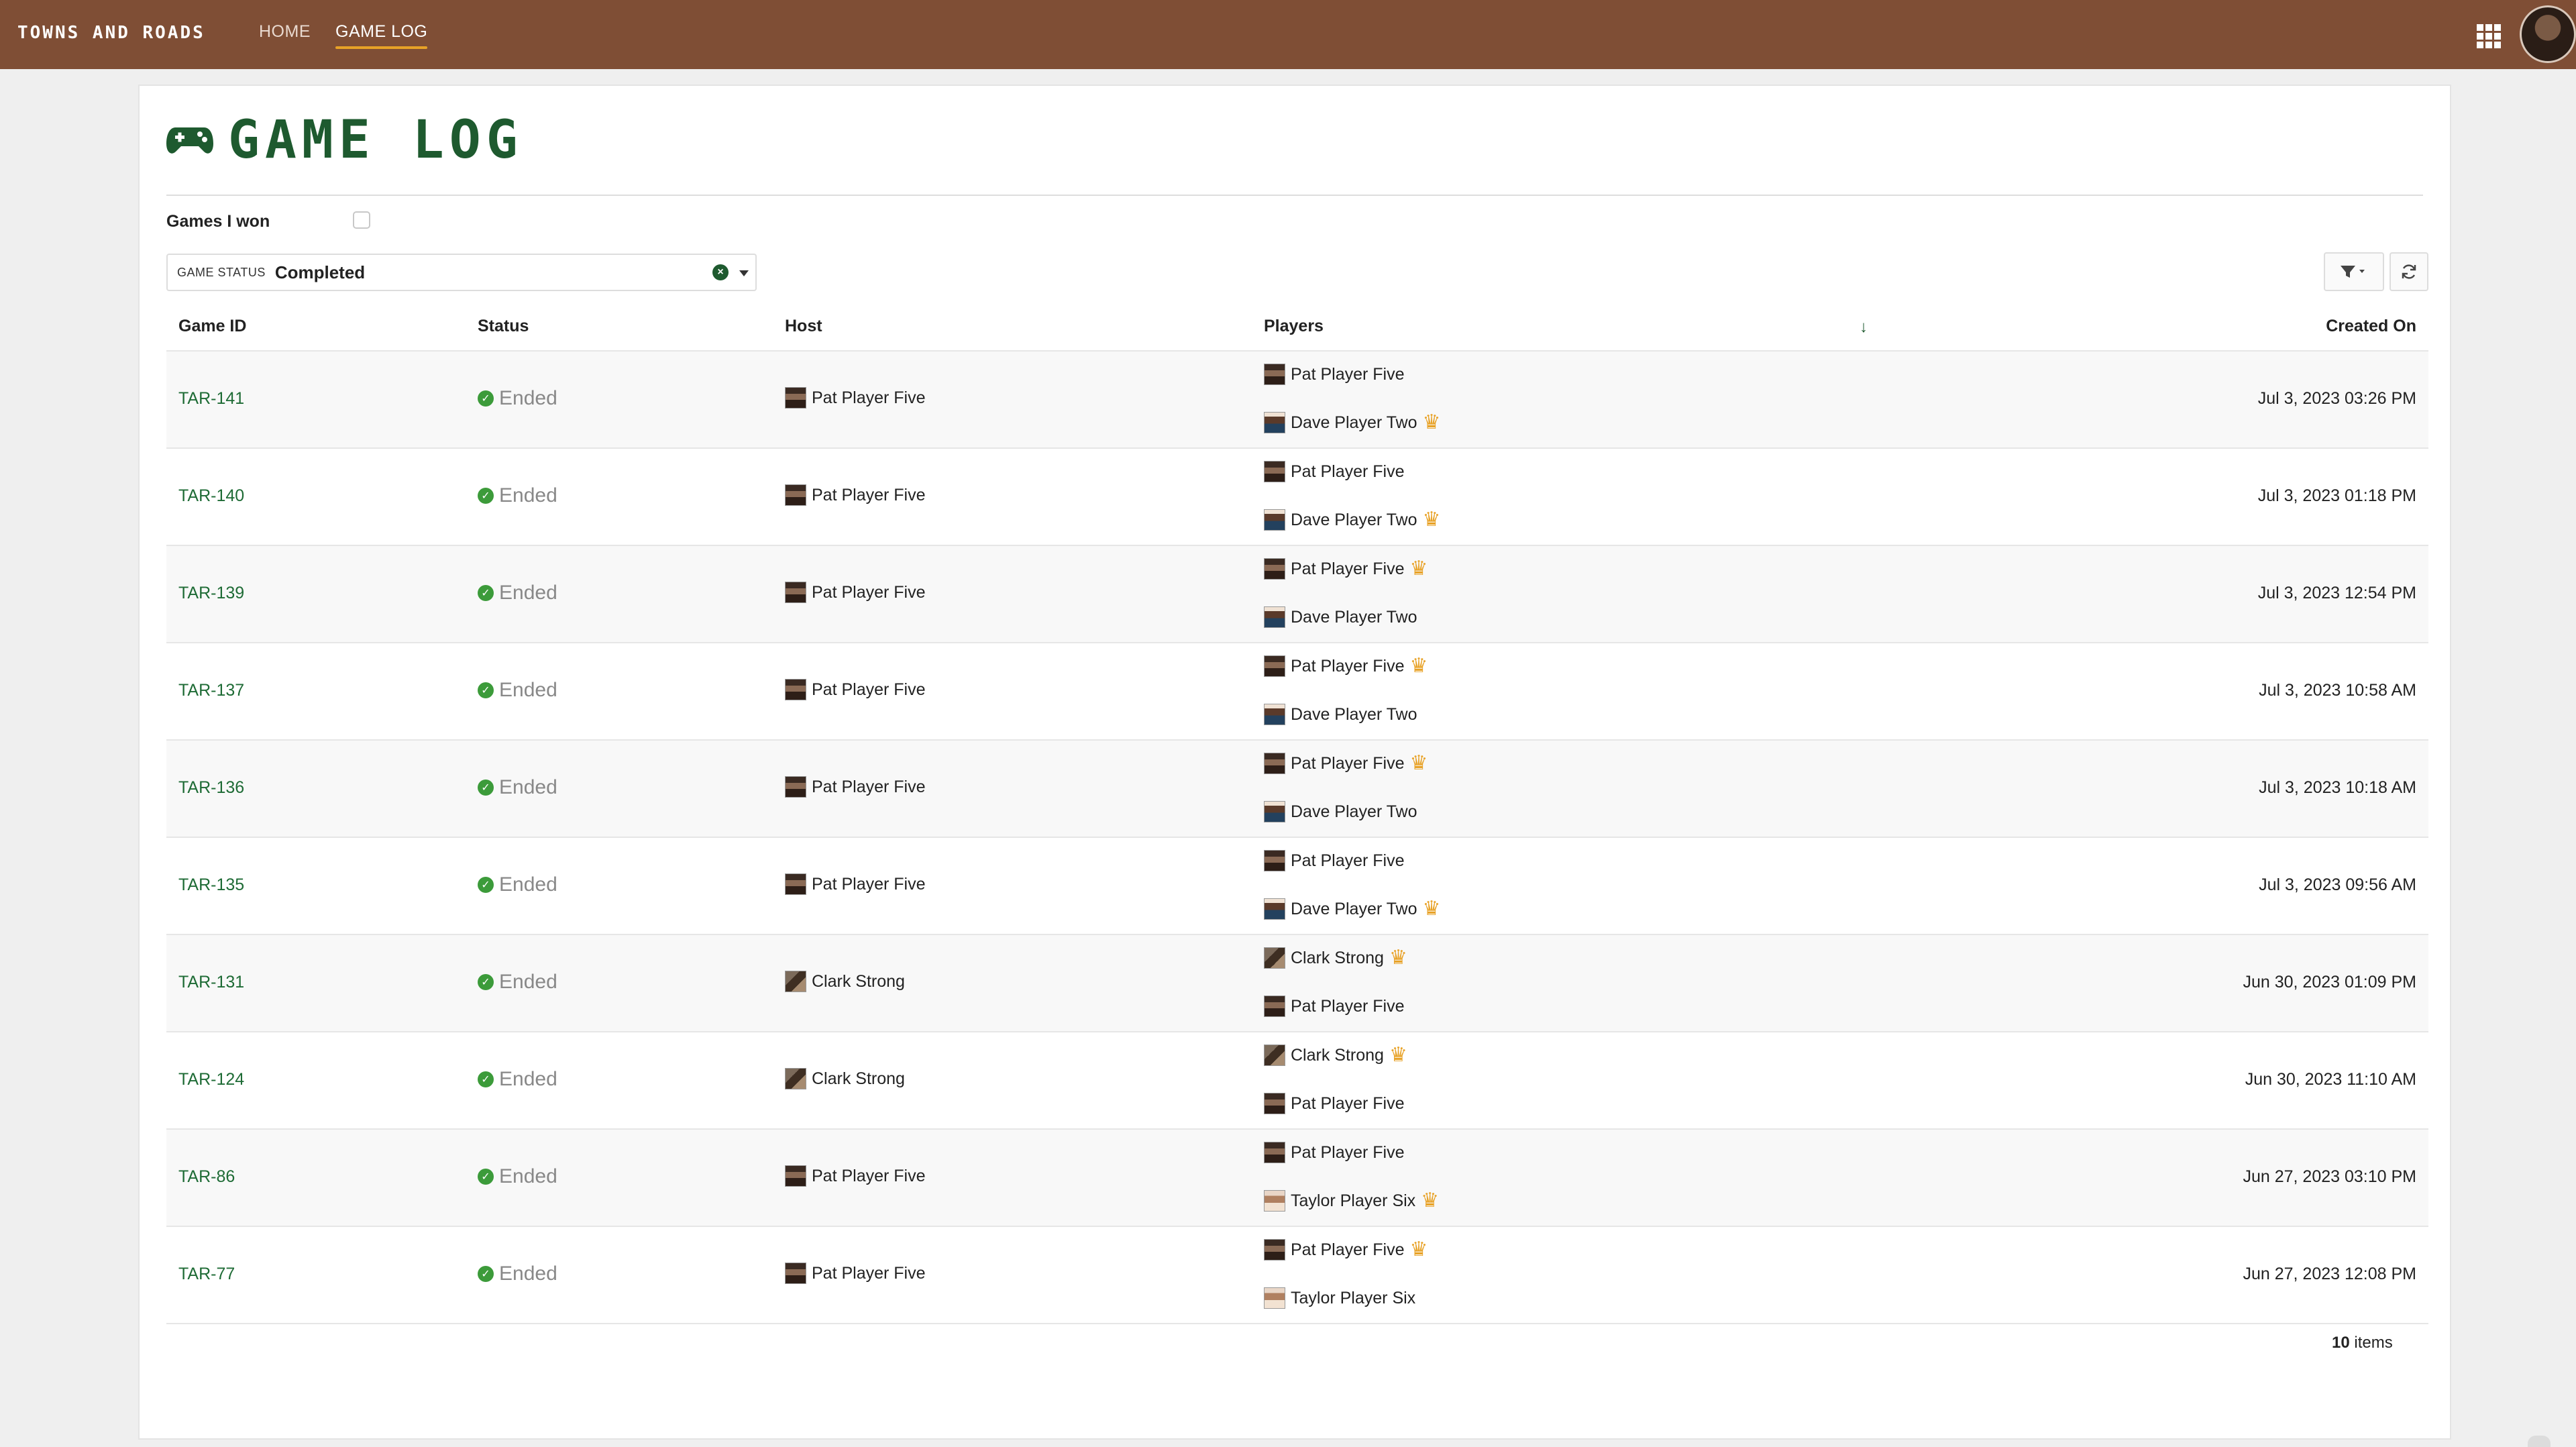  What do you see at coordinates (285, 32) in the screenshot?
I see `nav-home: HOME` at bounding box center [285, 32].